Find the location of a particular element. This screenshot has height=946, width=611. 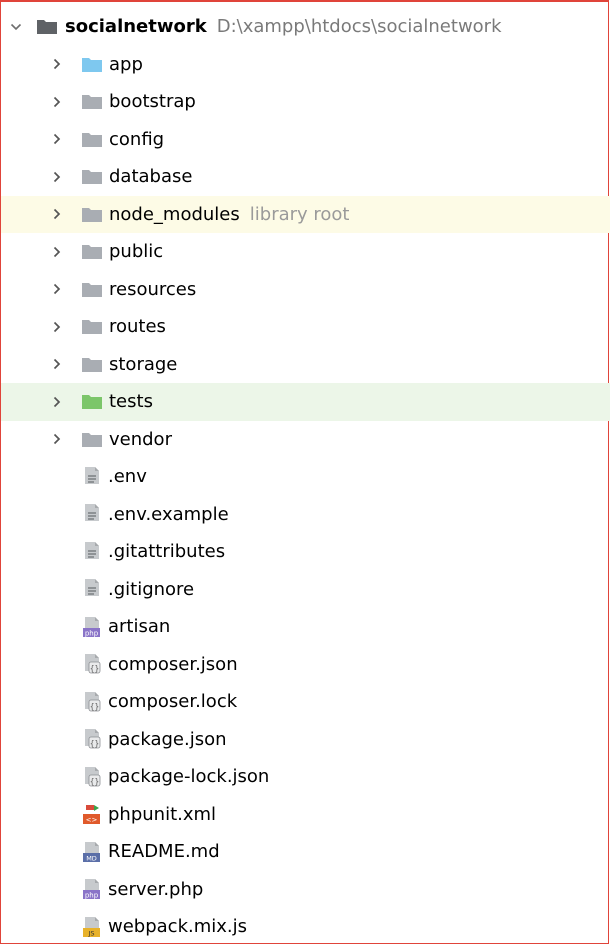

folder-name: database is located at coordinates (151, 177).